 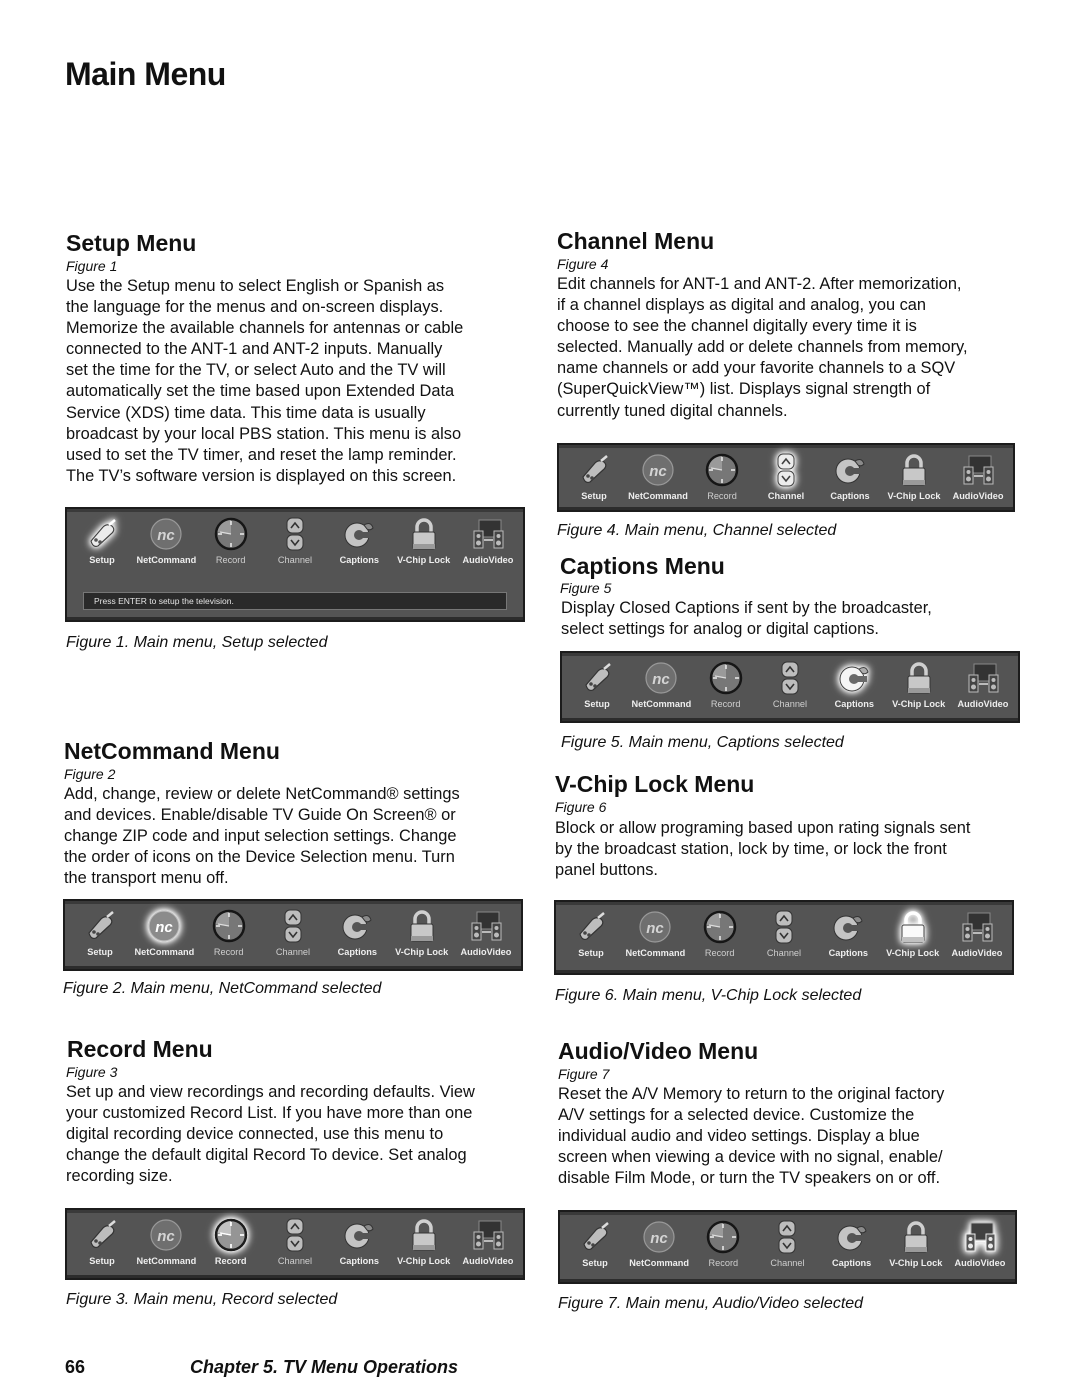 What do you see at coordinates (145, 74) in the screenshot?
I see `page-title: Main Menu` at bounding box center [145, 74].